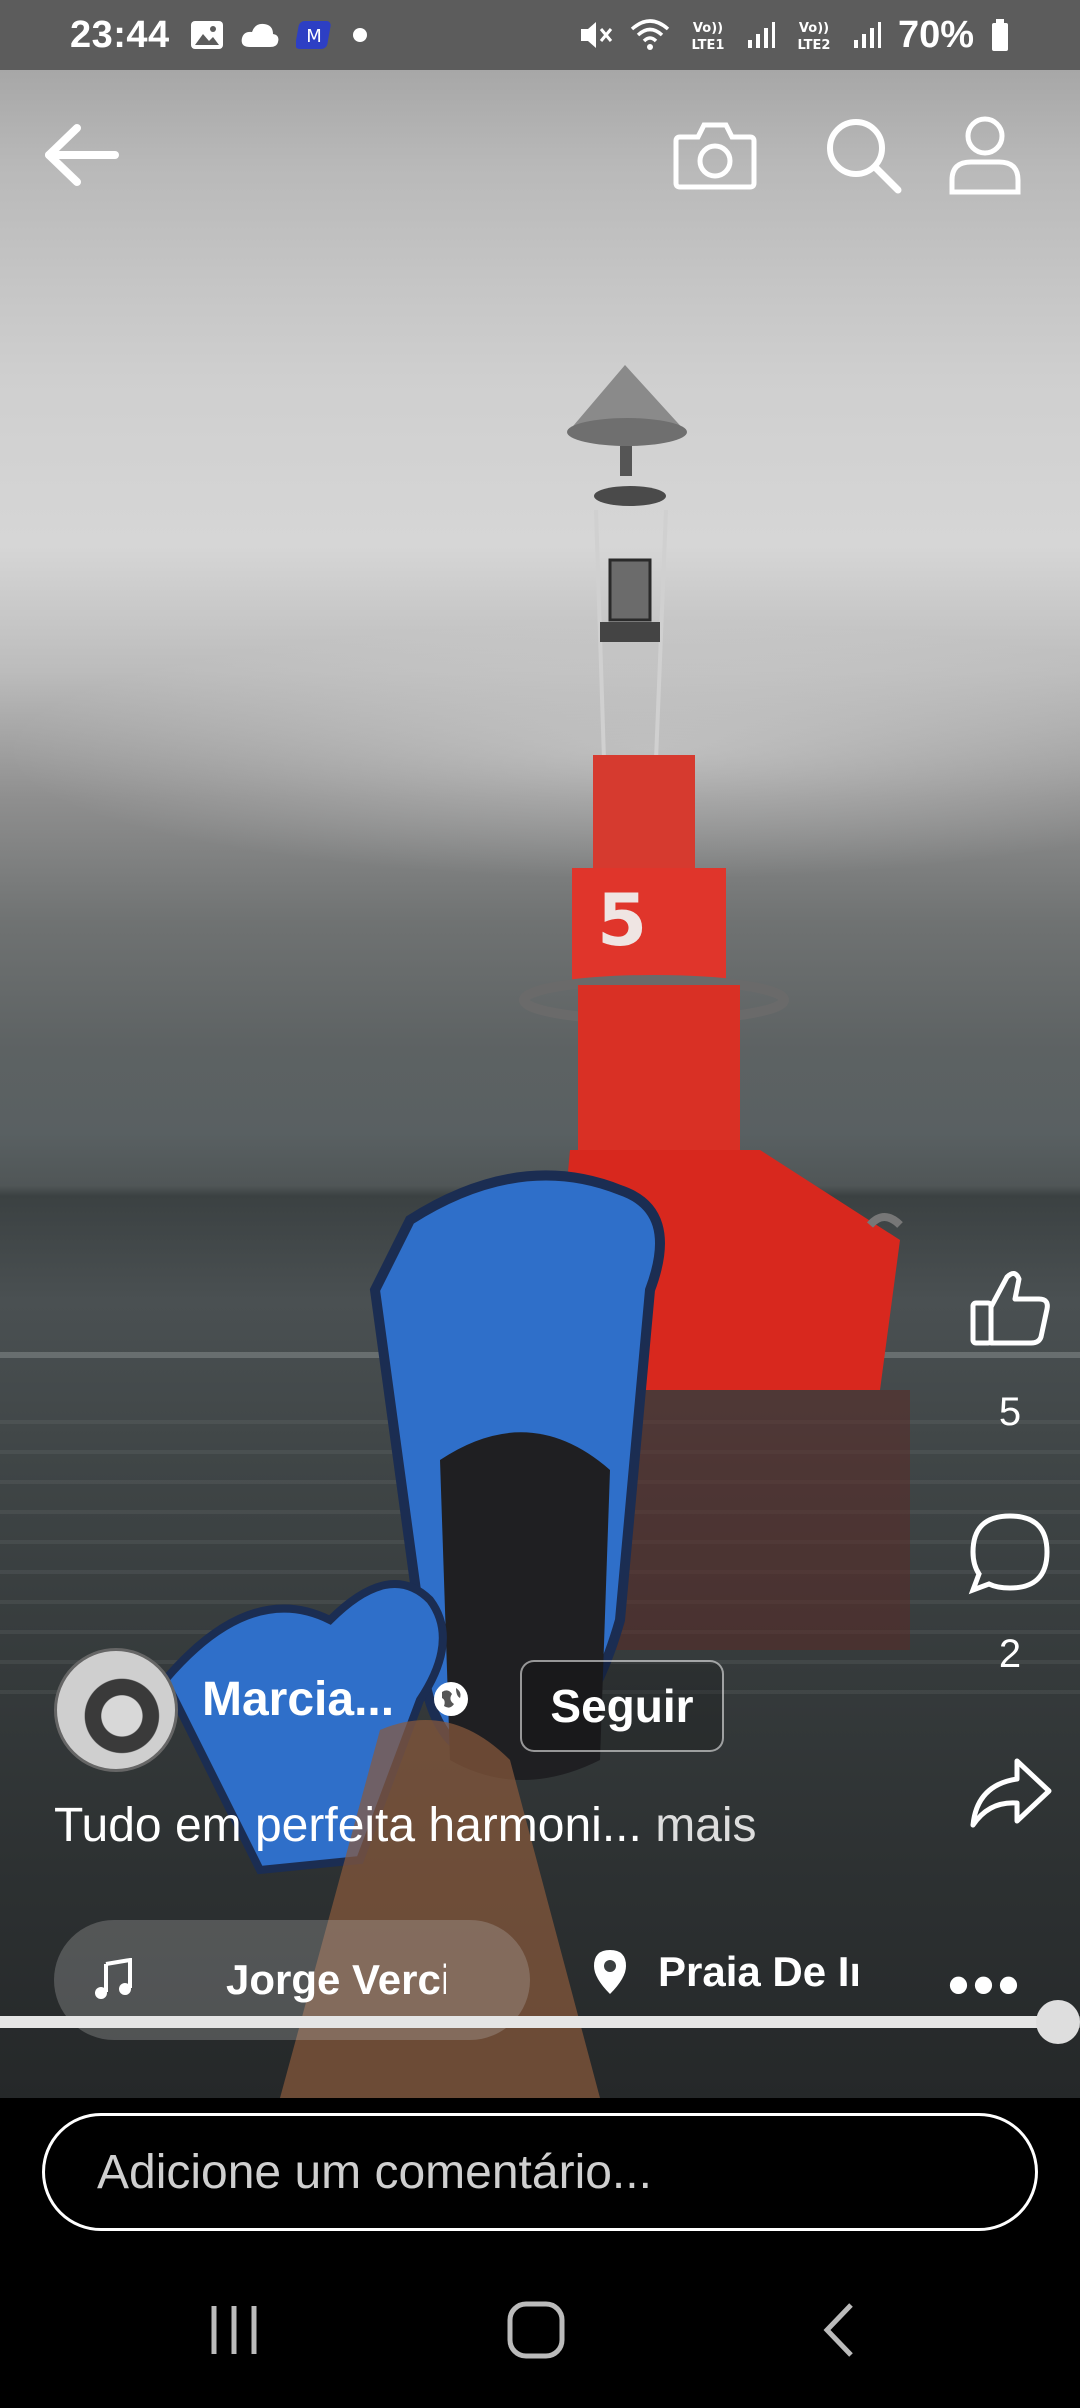 This screenshot has height=2408, width=1080. Describe the element at coordinates (540, 35) in the screenshot. I see `status-bar: 23:44 M Vo)) LTE1 Vo)) LTE2 70%` at that location.